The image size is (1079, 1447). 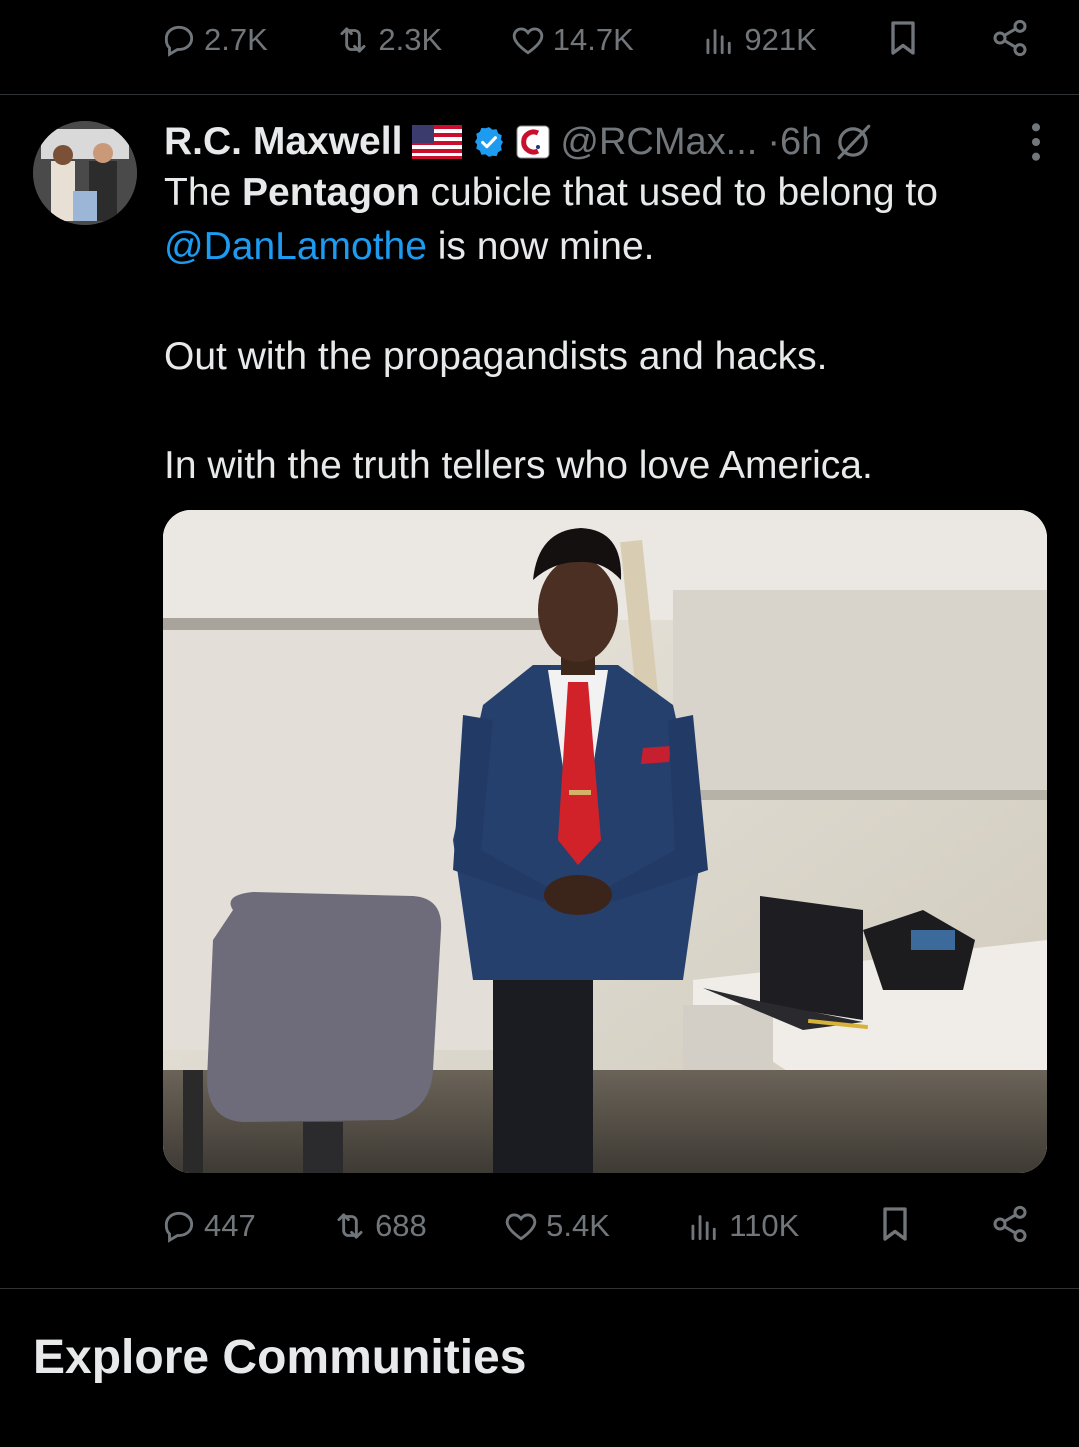 I want to click on tweet-actions: 447 688 5.4K 110K, so click(x=595, y=1226).